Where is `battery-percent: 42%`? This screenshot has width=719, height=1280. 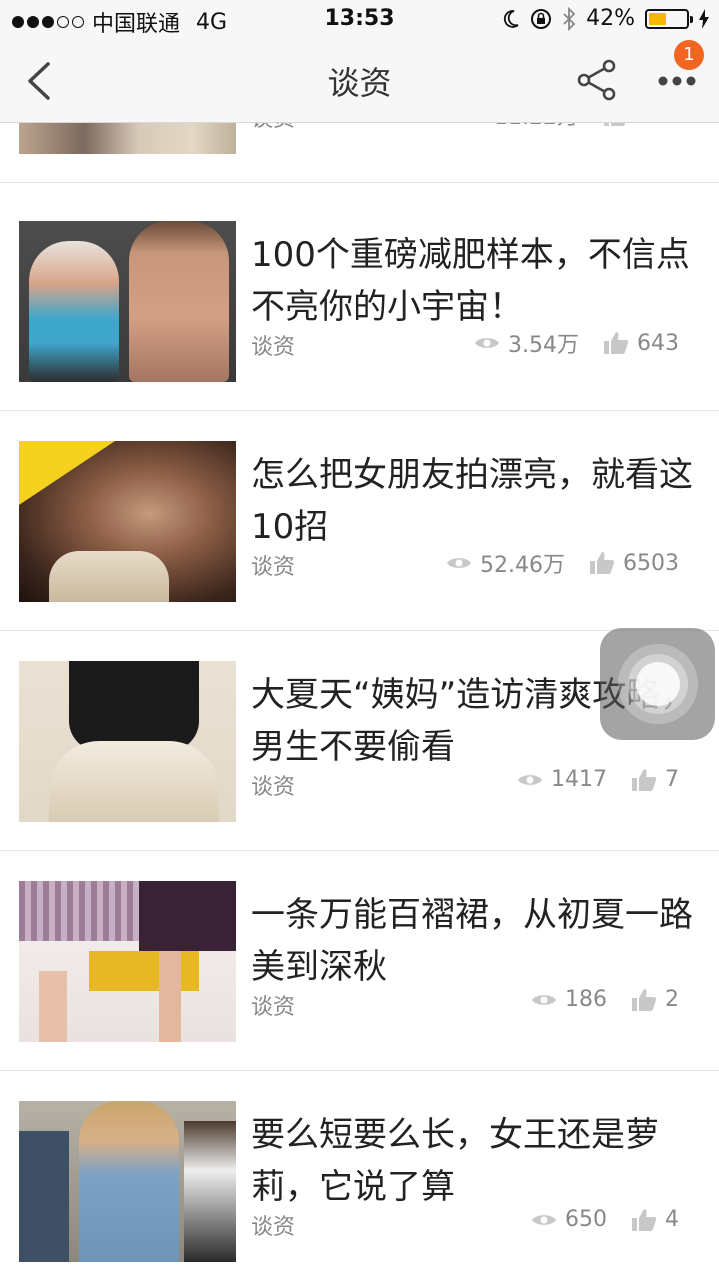 battery-percent: 42% is located at coordinates (610, 18).